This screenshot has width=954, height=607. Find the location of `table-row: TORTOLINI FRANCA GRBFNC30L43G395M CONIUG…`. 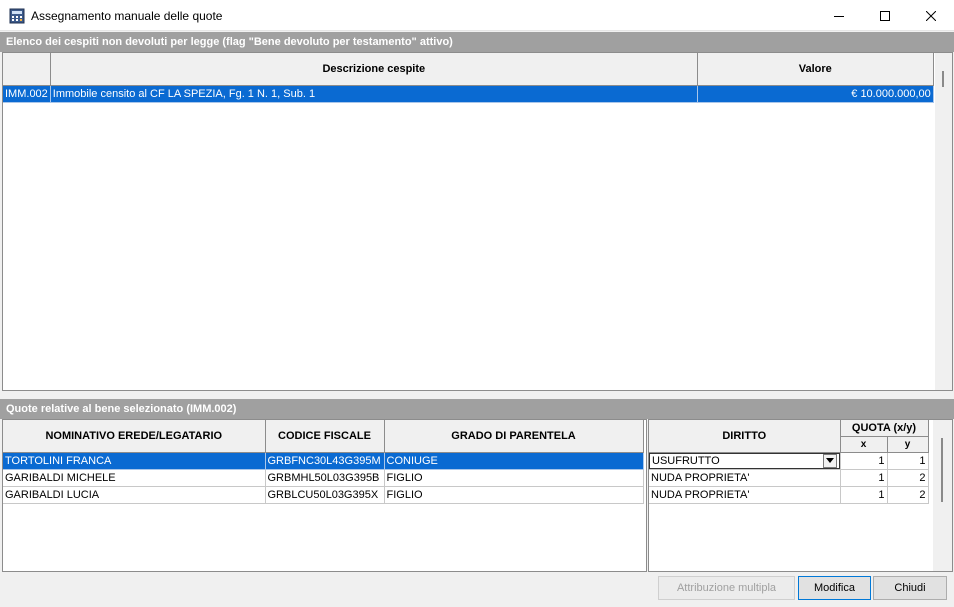

table-row: TORTOLINI FRANCA GRBFNC30L43G395M CONIUG… is located at coordinates (323, 461).